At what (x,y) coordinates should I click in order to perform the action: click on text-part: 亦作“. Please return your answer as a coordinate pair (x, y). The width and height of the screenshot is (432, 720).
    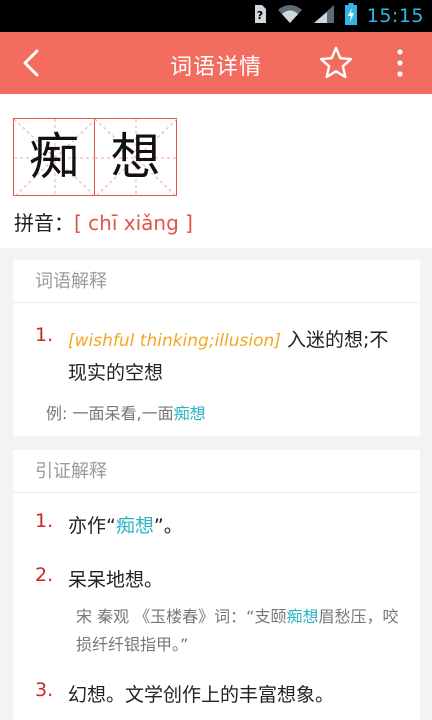
    Looking at the image, I should click on (92, 526).